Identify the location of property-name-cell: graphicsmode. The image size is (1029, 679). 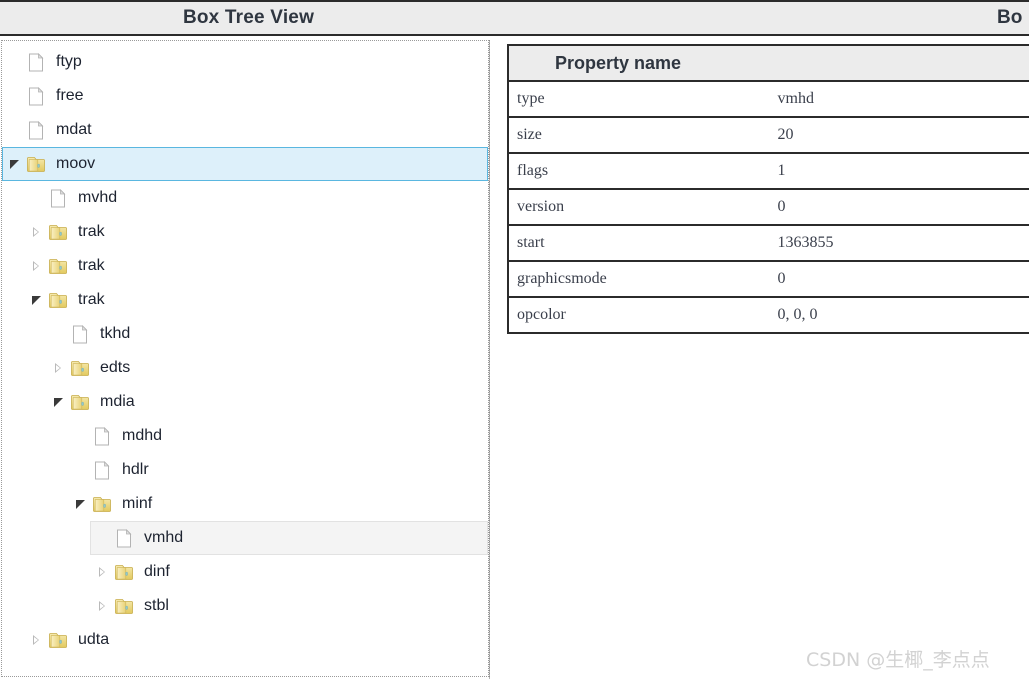
(640, 279).